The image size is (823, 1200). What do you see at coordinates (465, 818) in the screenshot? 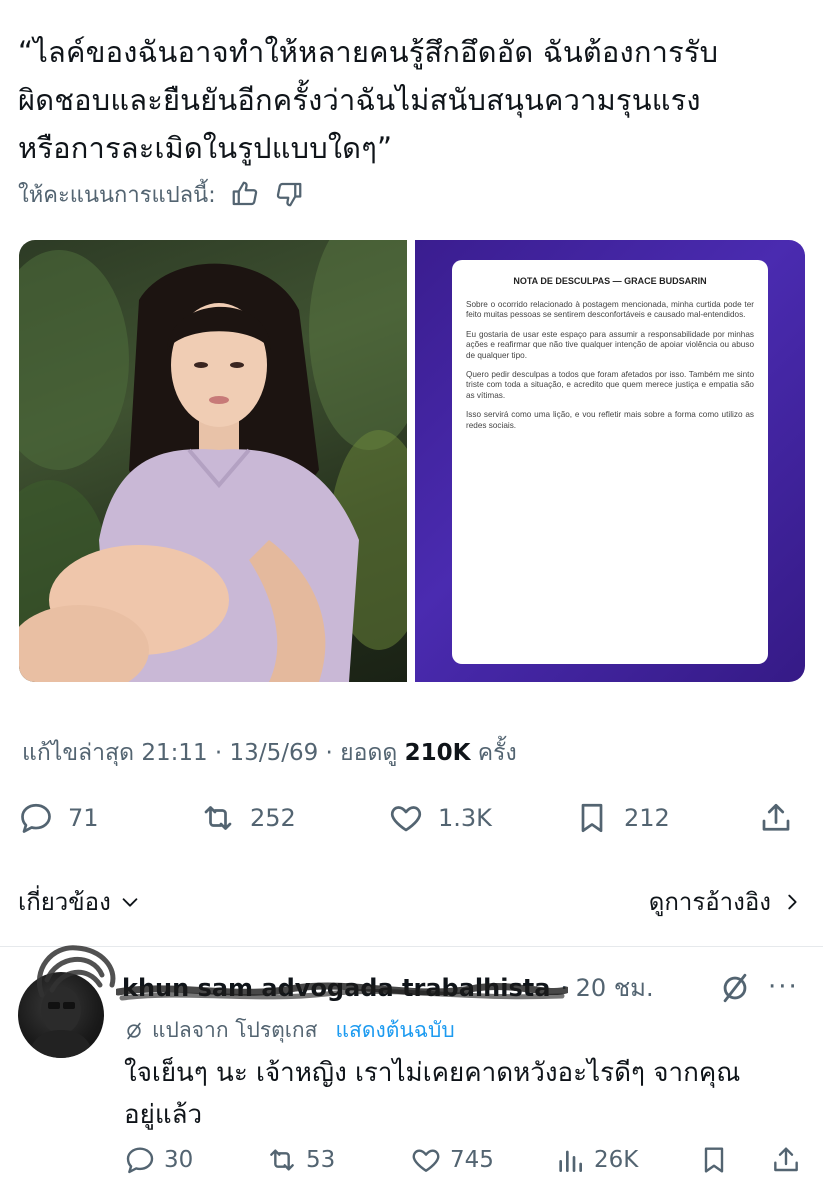
I see `like-count: 1.3K` at bounding box center [465, 818].